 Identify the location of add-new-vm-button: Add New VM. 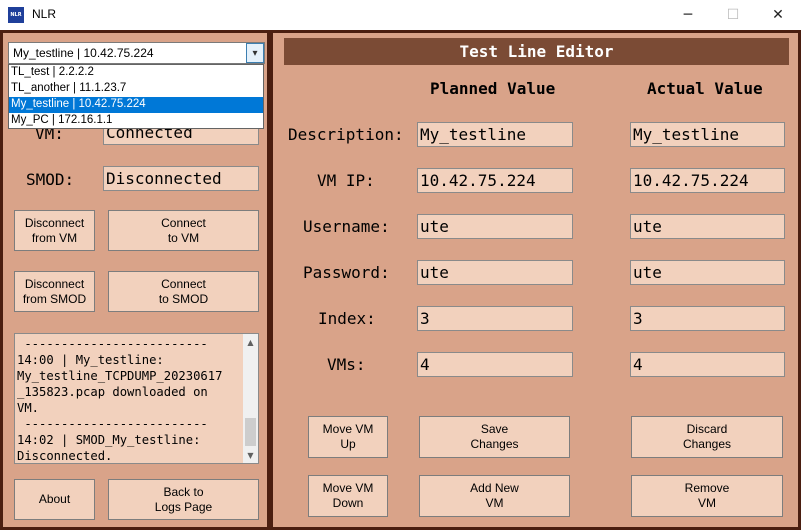
(494, 496).